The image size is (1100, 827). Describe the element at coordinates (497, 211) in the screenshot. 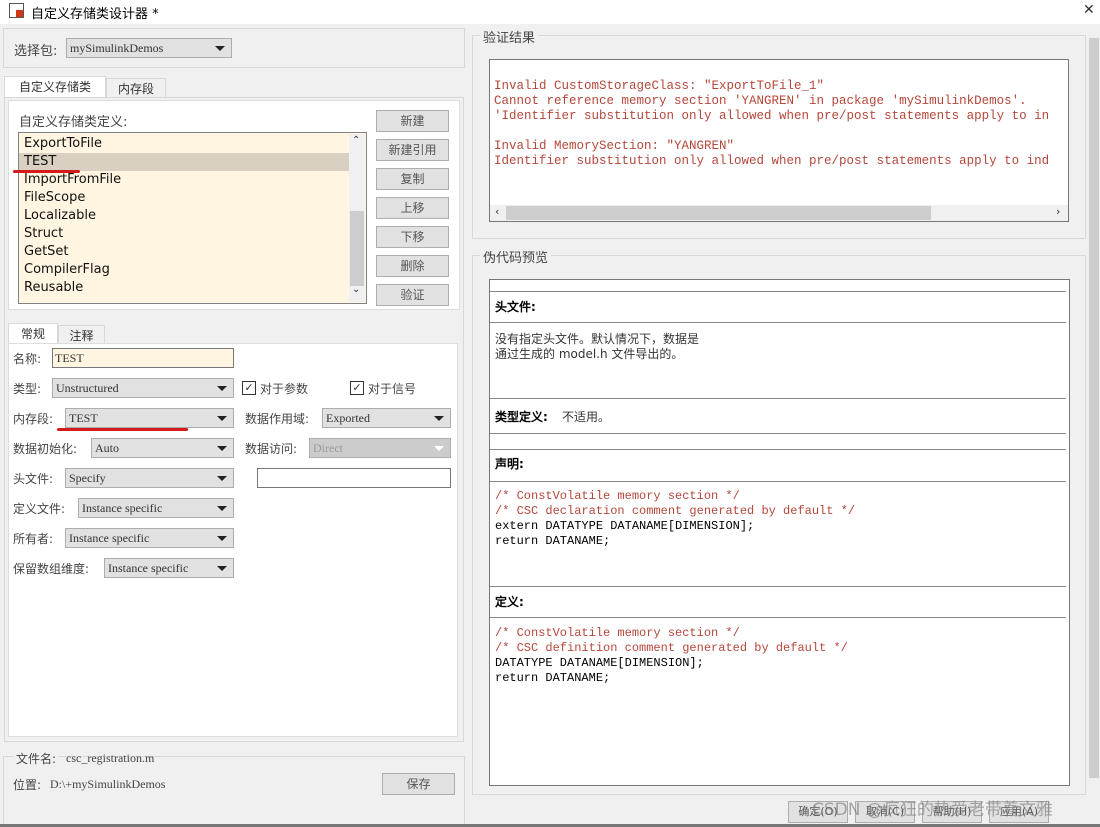

I see `chevron-left-icon: ‹` at that location.